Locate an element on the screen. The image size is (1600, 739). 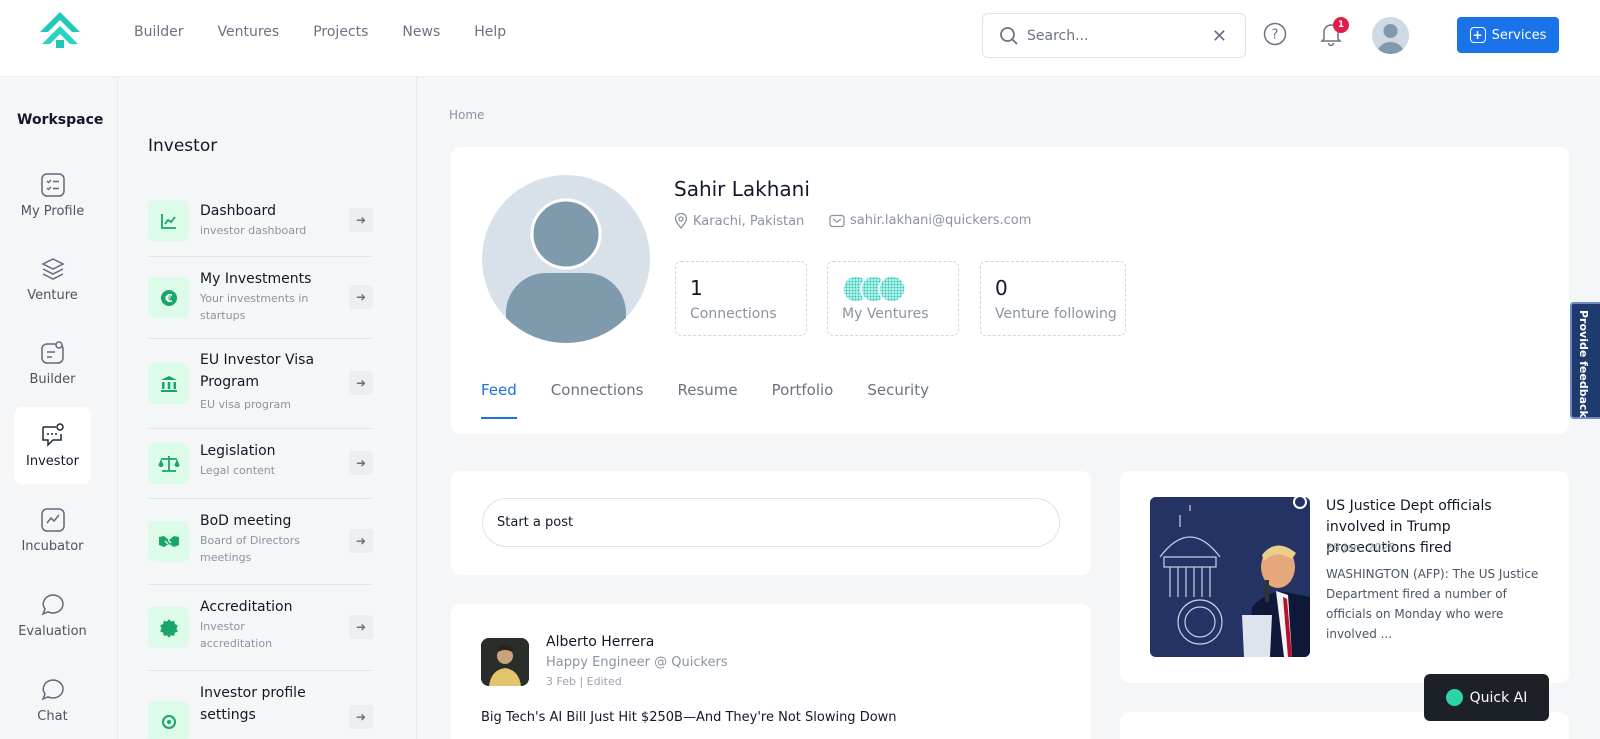
venture-following-stat: 0 Venture following is located at coordinates (1053, 298).